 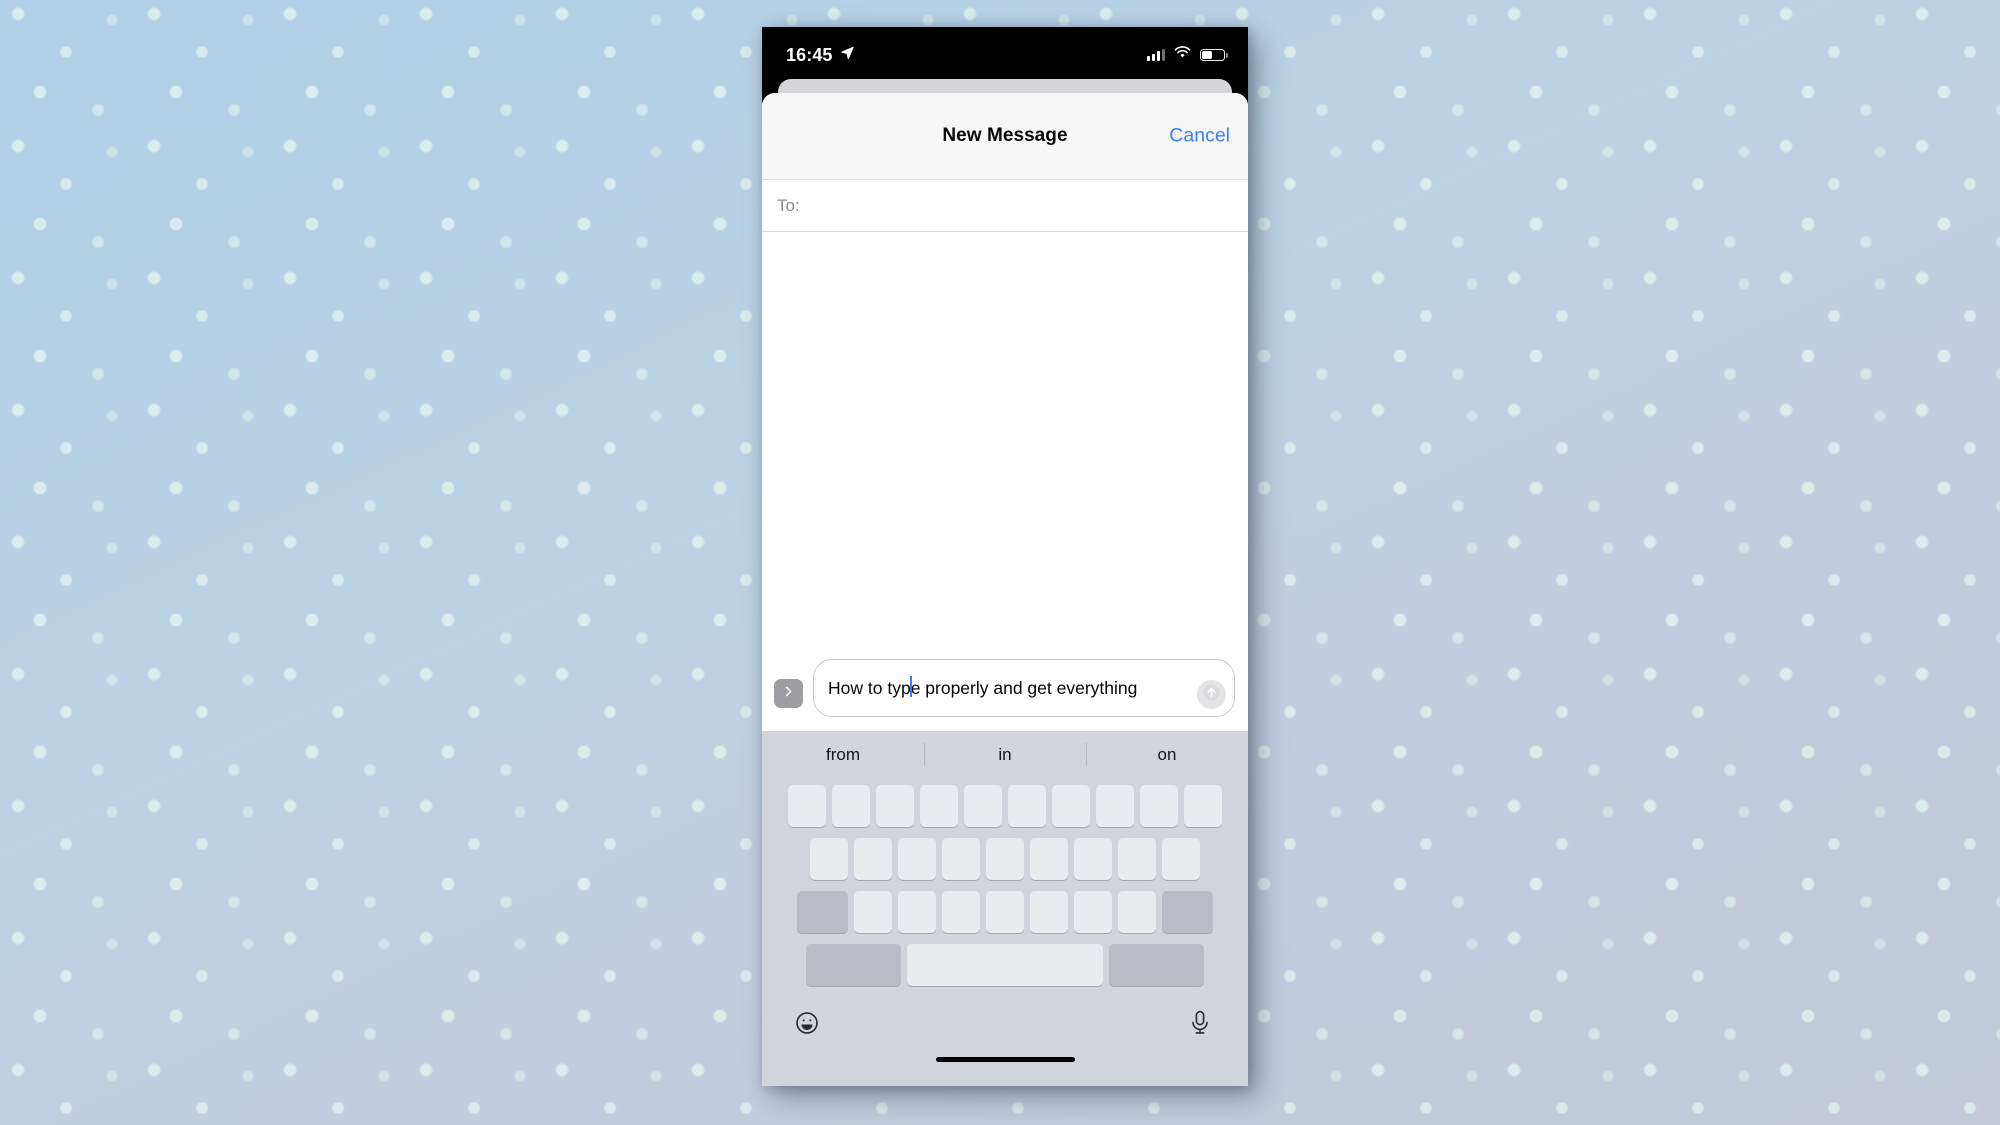 I want to click on home-indicator-area, so click(x=1005, y=1068).